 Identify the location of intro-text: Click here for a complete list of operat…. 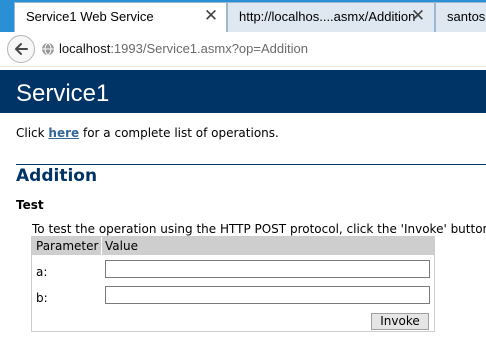
(147, 133).